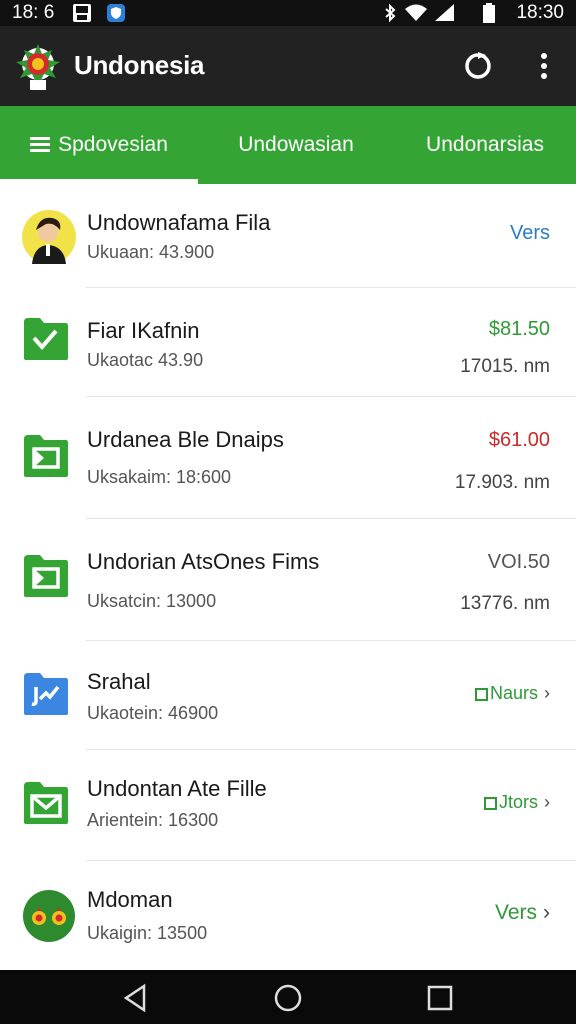 The width and height of the screenshot is (576, 1024). Describe the element at coordinates (478, 66) in the screenshot. I see `refresh-icon` at that location.